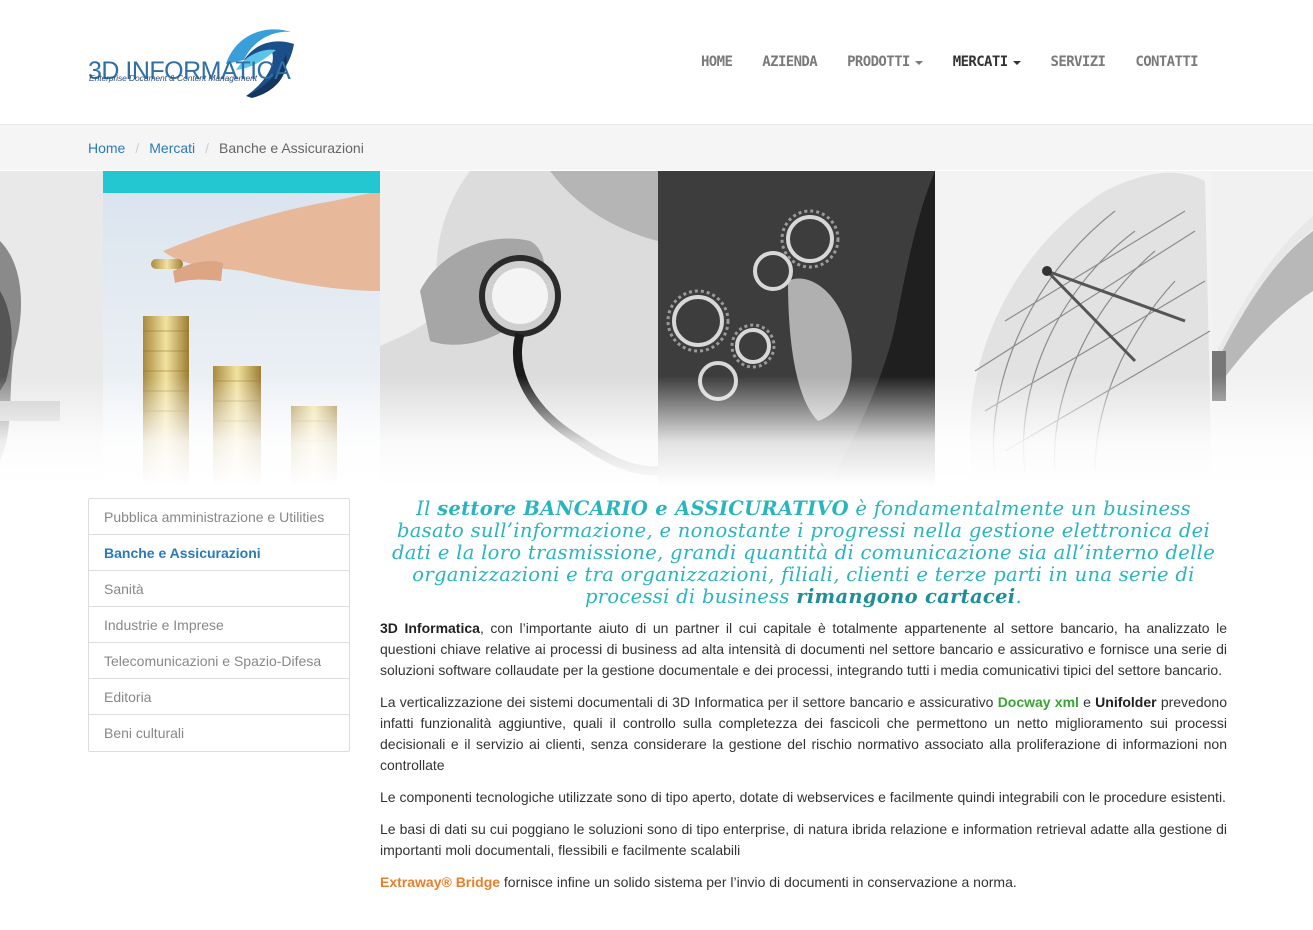 The height and width of the screenshot is (930, 1313). I want to click on lead-highlight: settore BANCARIO e ASSICURATIVO, so click(643, 508).